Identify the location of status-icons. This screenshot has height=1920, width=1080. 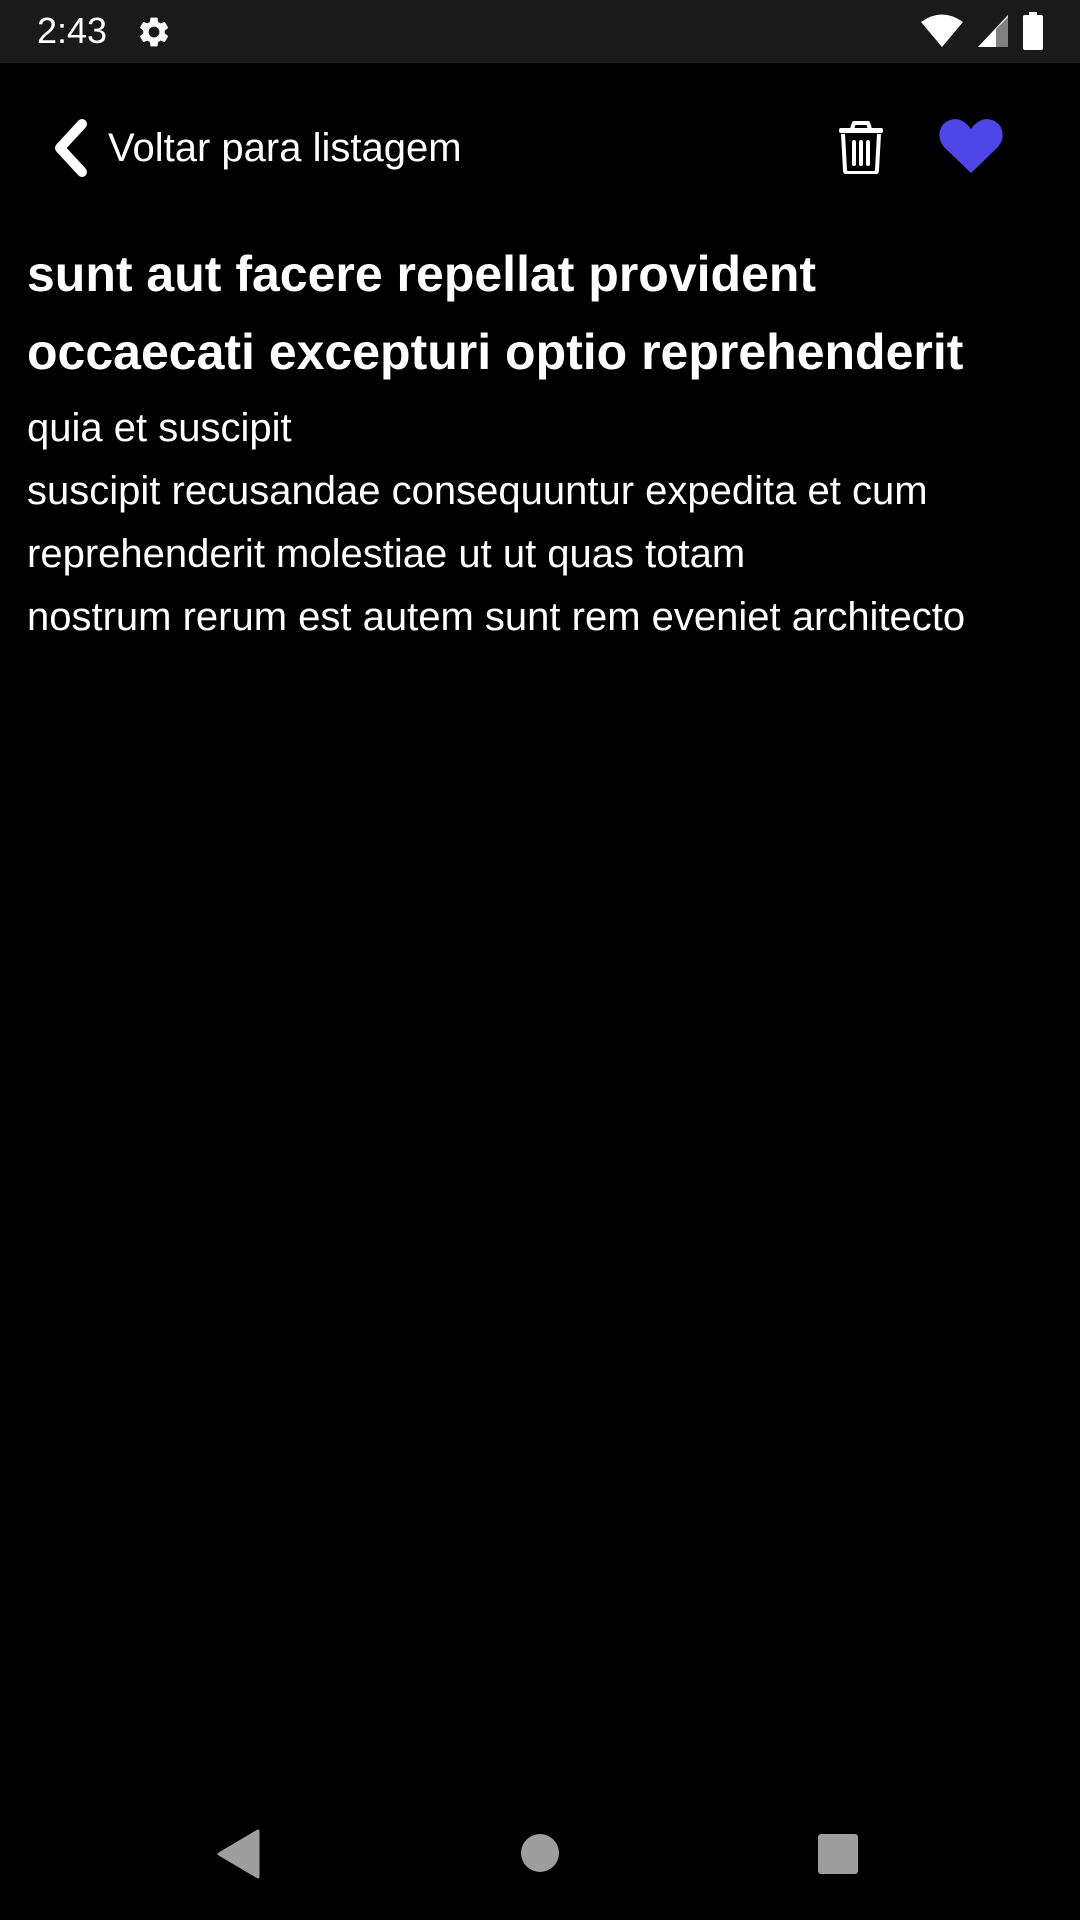
(982, 33).